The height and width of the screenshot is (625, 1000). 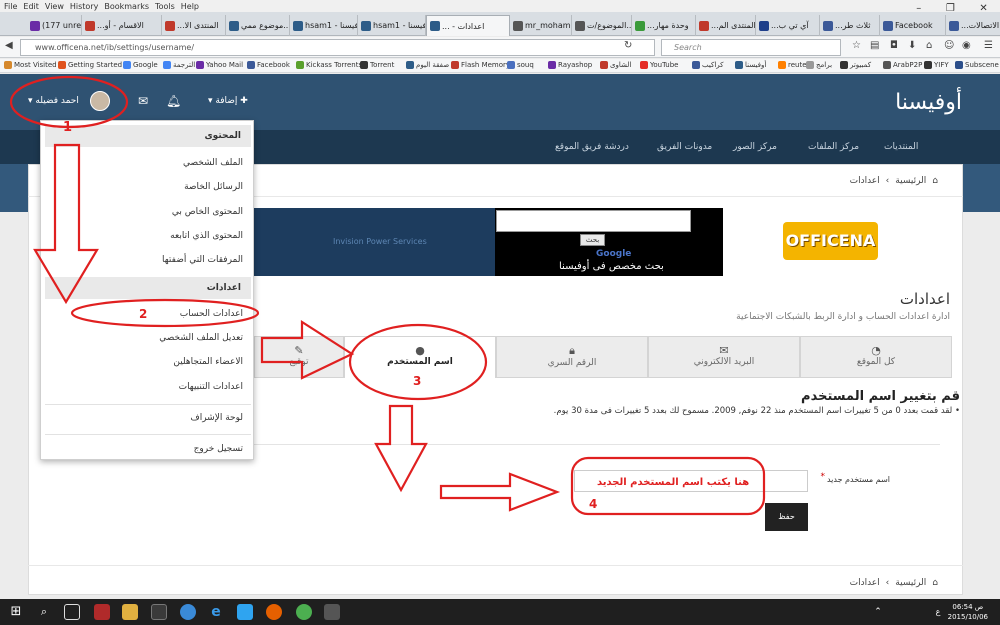 I want to click on bookmark-item: Google, so click(x=140, y=65).